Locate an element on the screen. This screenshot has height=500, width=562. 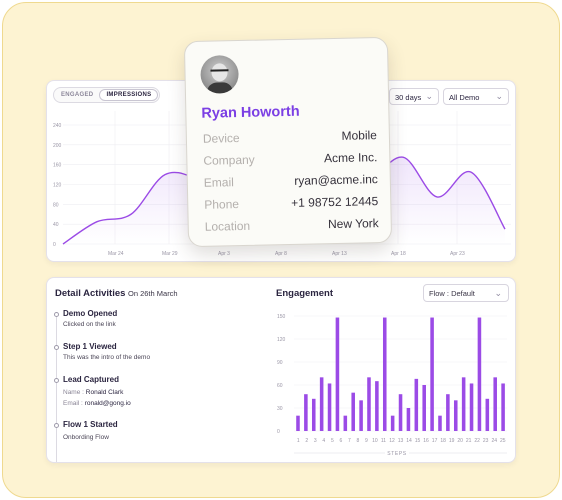
x-tick-label: 2 is located at coordinates (306, 441).